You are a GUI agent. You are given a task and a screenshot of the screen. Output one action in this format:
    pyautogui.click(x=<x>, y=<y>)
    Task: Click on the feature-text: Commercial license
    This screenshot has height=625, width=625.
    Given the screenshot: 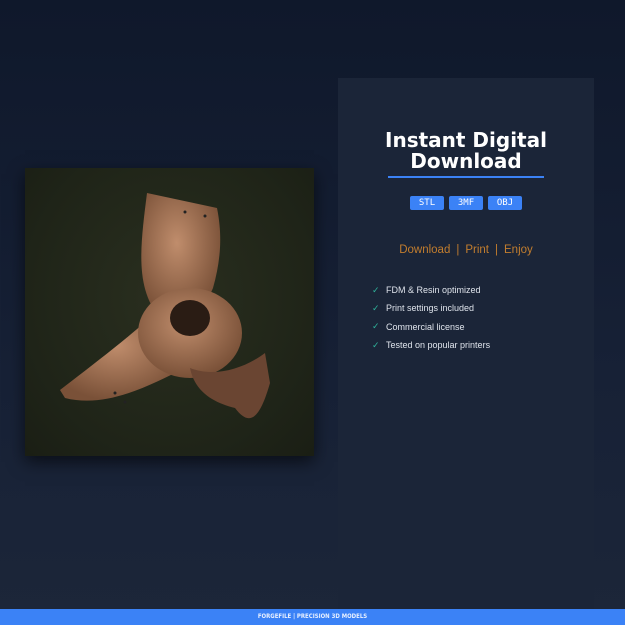 What is the action you would take?
    pyautogui.click(x=425, y=326)
    